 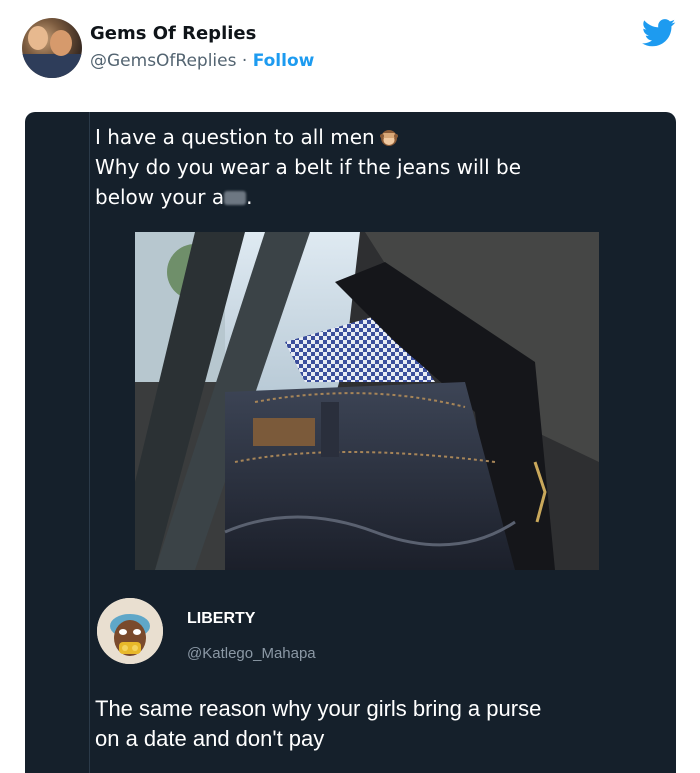 What do you see at coordinates (389, 137) in the screenshot?
I see `monkey-covering-eyes-emoji` at bounding box center [389, 137].